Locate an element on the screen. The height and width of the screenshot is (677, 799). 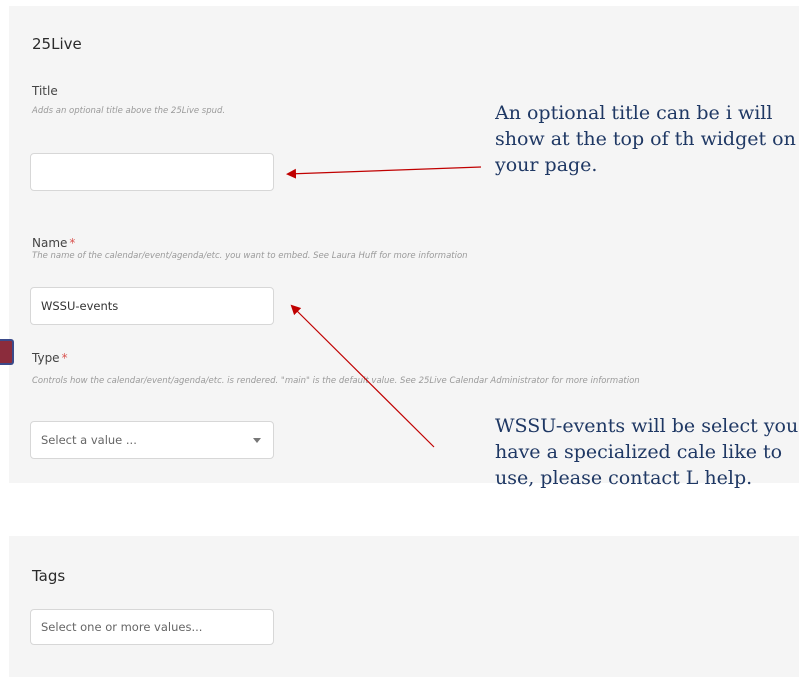
title-arrow is located at coordinates (384, 172).